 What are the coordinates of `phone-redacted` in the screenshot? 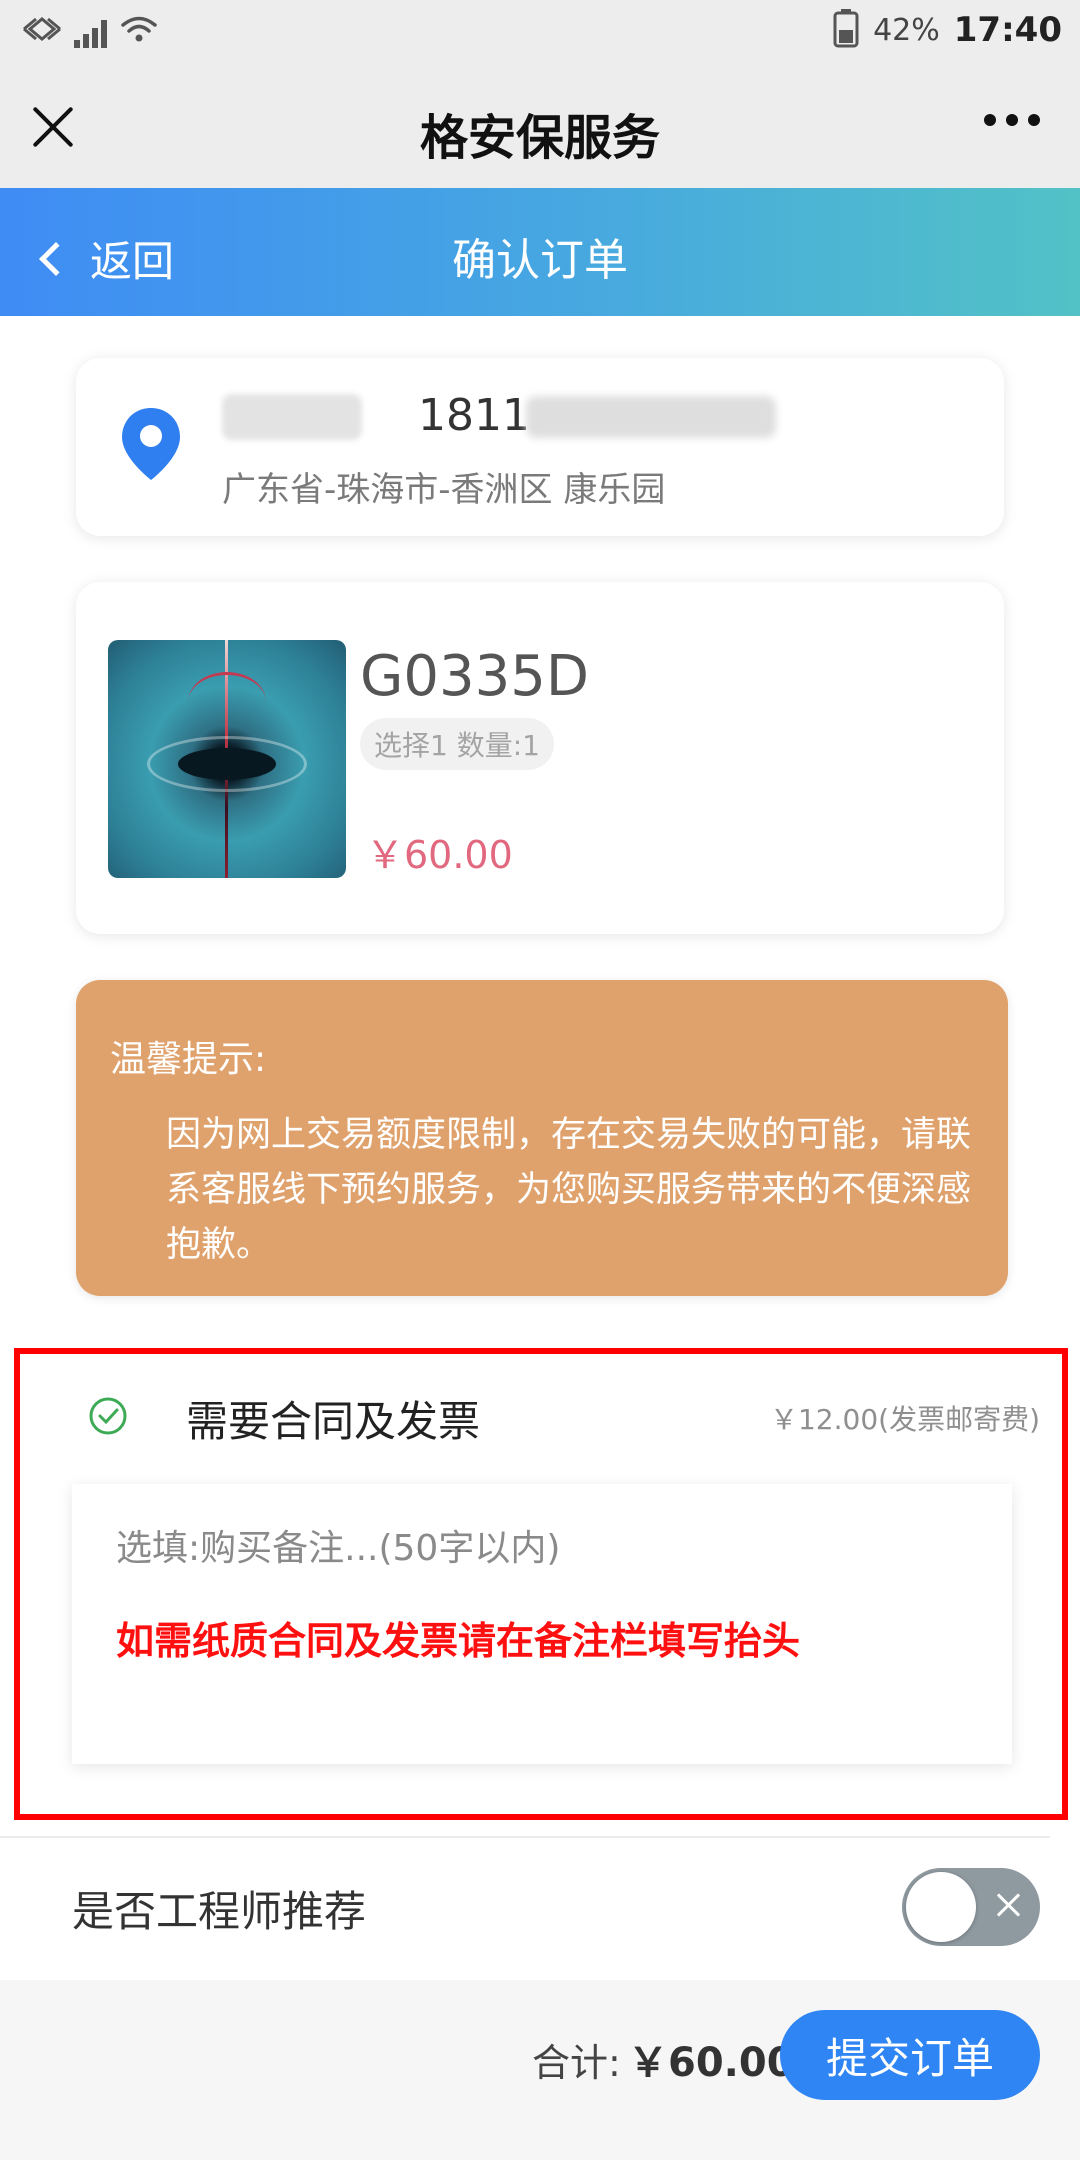 It's located at (651, 417).